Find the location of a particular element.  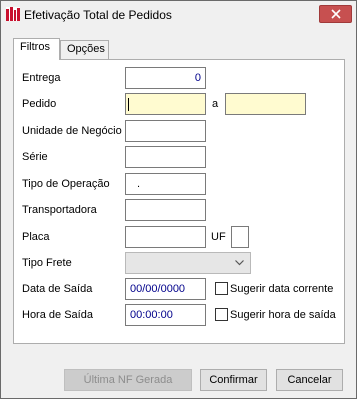

tipo-frete-select is located at coordinates (188, 263).